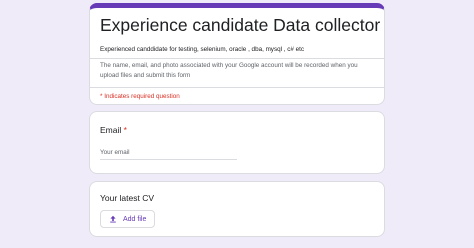  Describe the element at coordinates (237, 58) in the screenshot. I see `header-divider` at that location.